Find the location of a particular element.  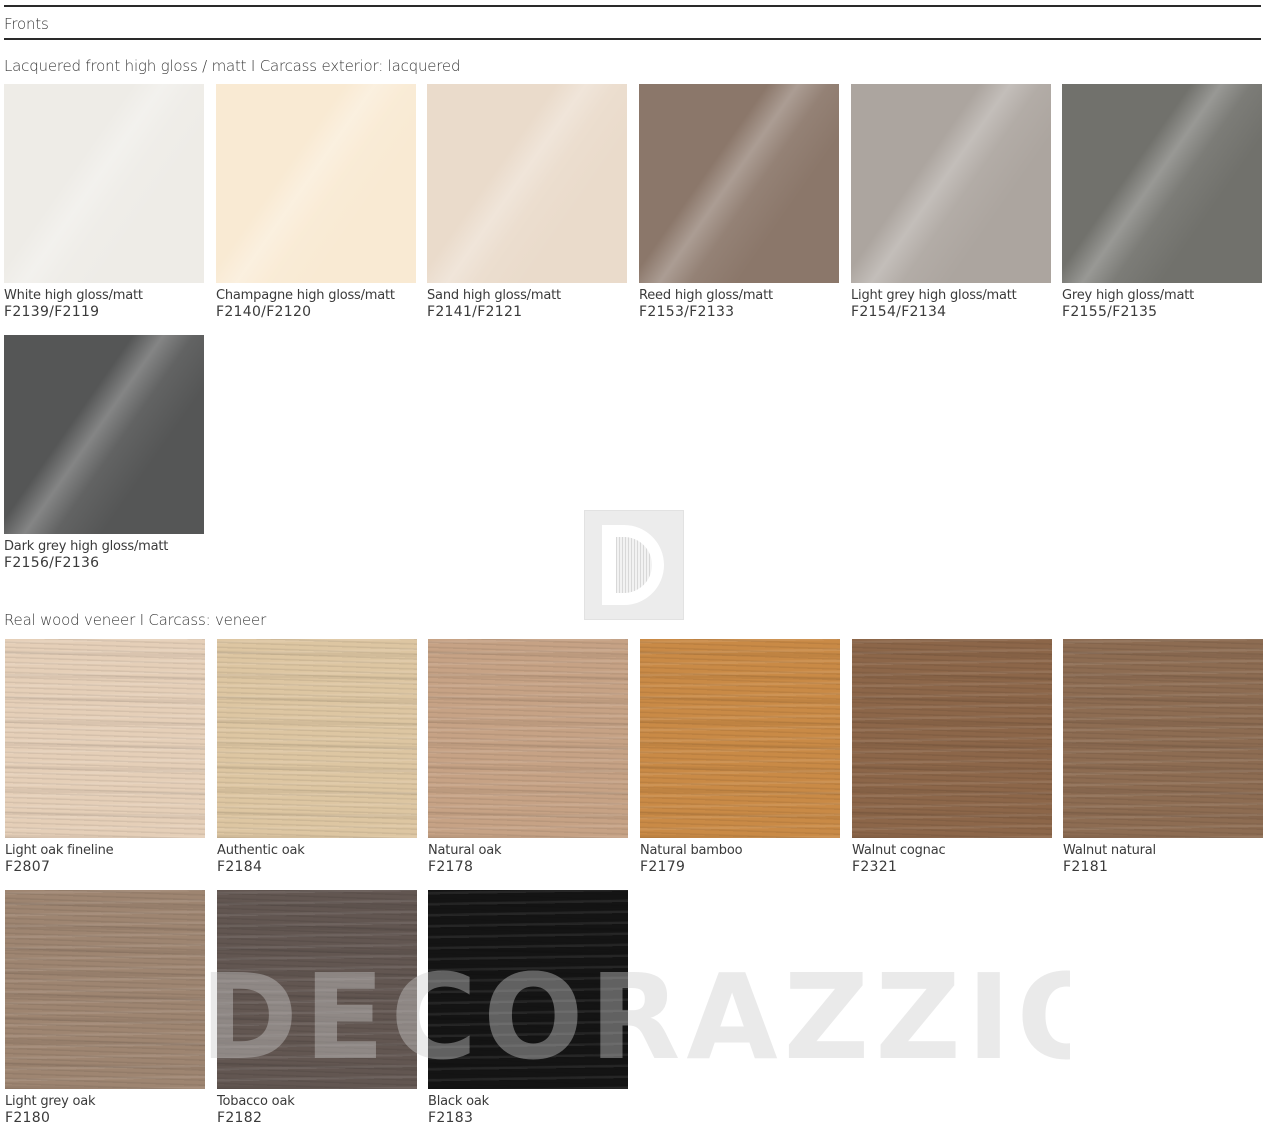

swatch-light-grey: Light grey high gloss/matt F2154/F2134 is located at coordinates (951, 202).